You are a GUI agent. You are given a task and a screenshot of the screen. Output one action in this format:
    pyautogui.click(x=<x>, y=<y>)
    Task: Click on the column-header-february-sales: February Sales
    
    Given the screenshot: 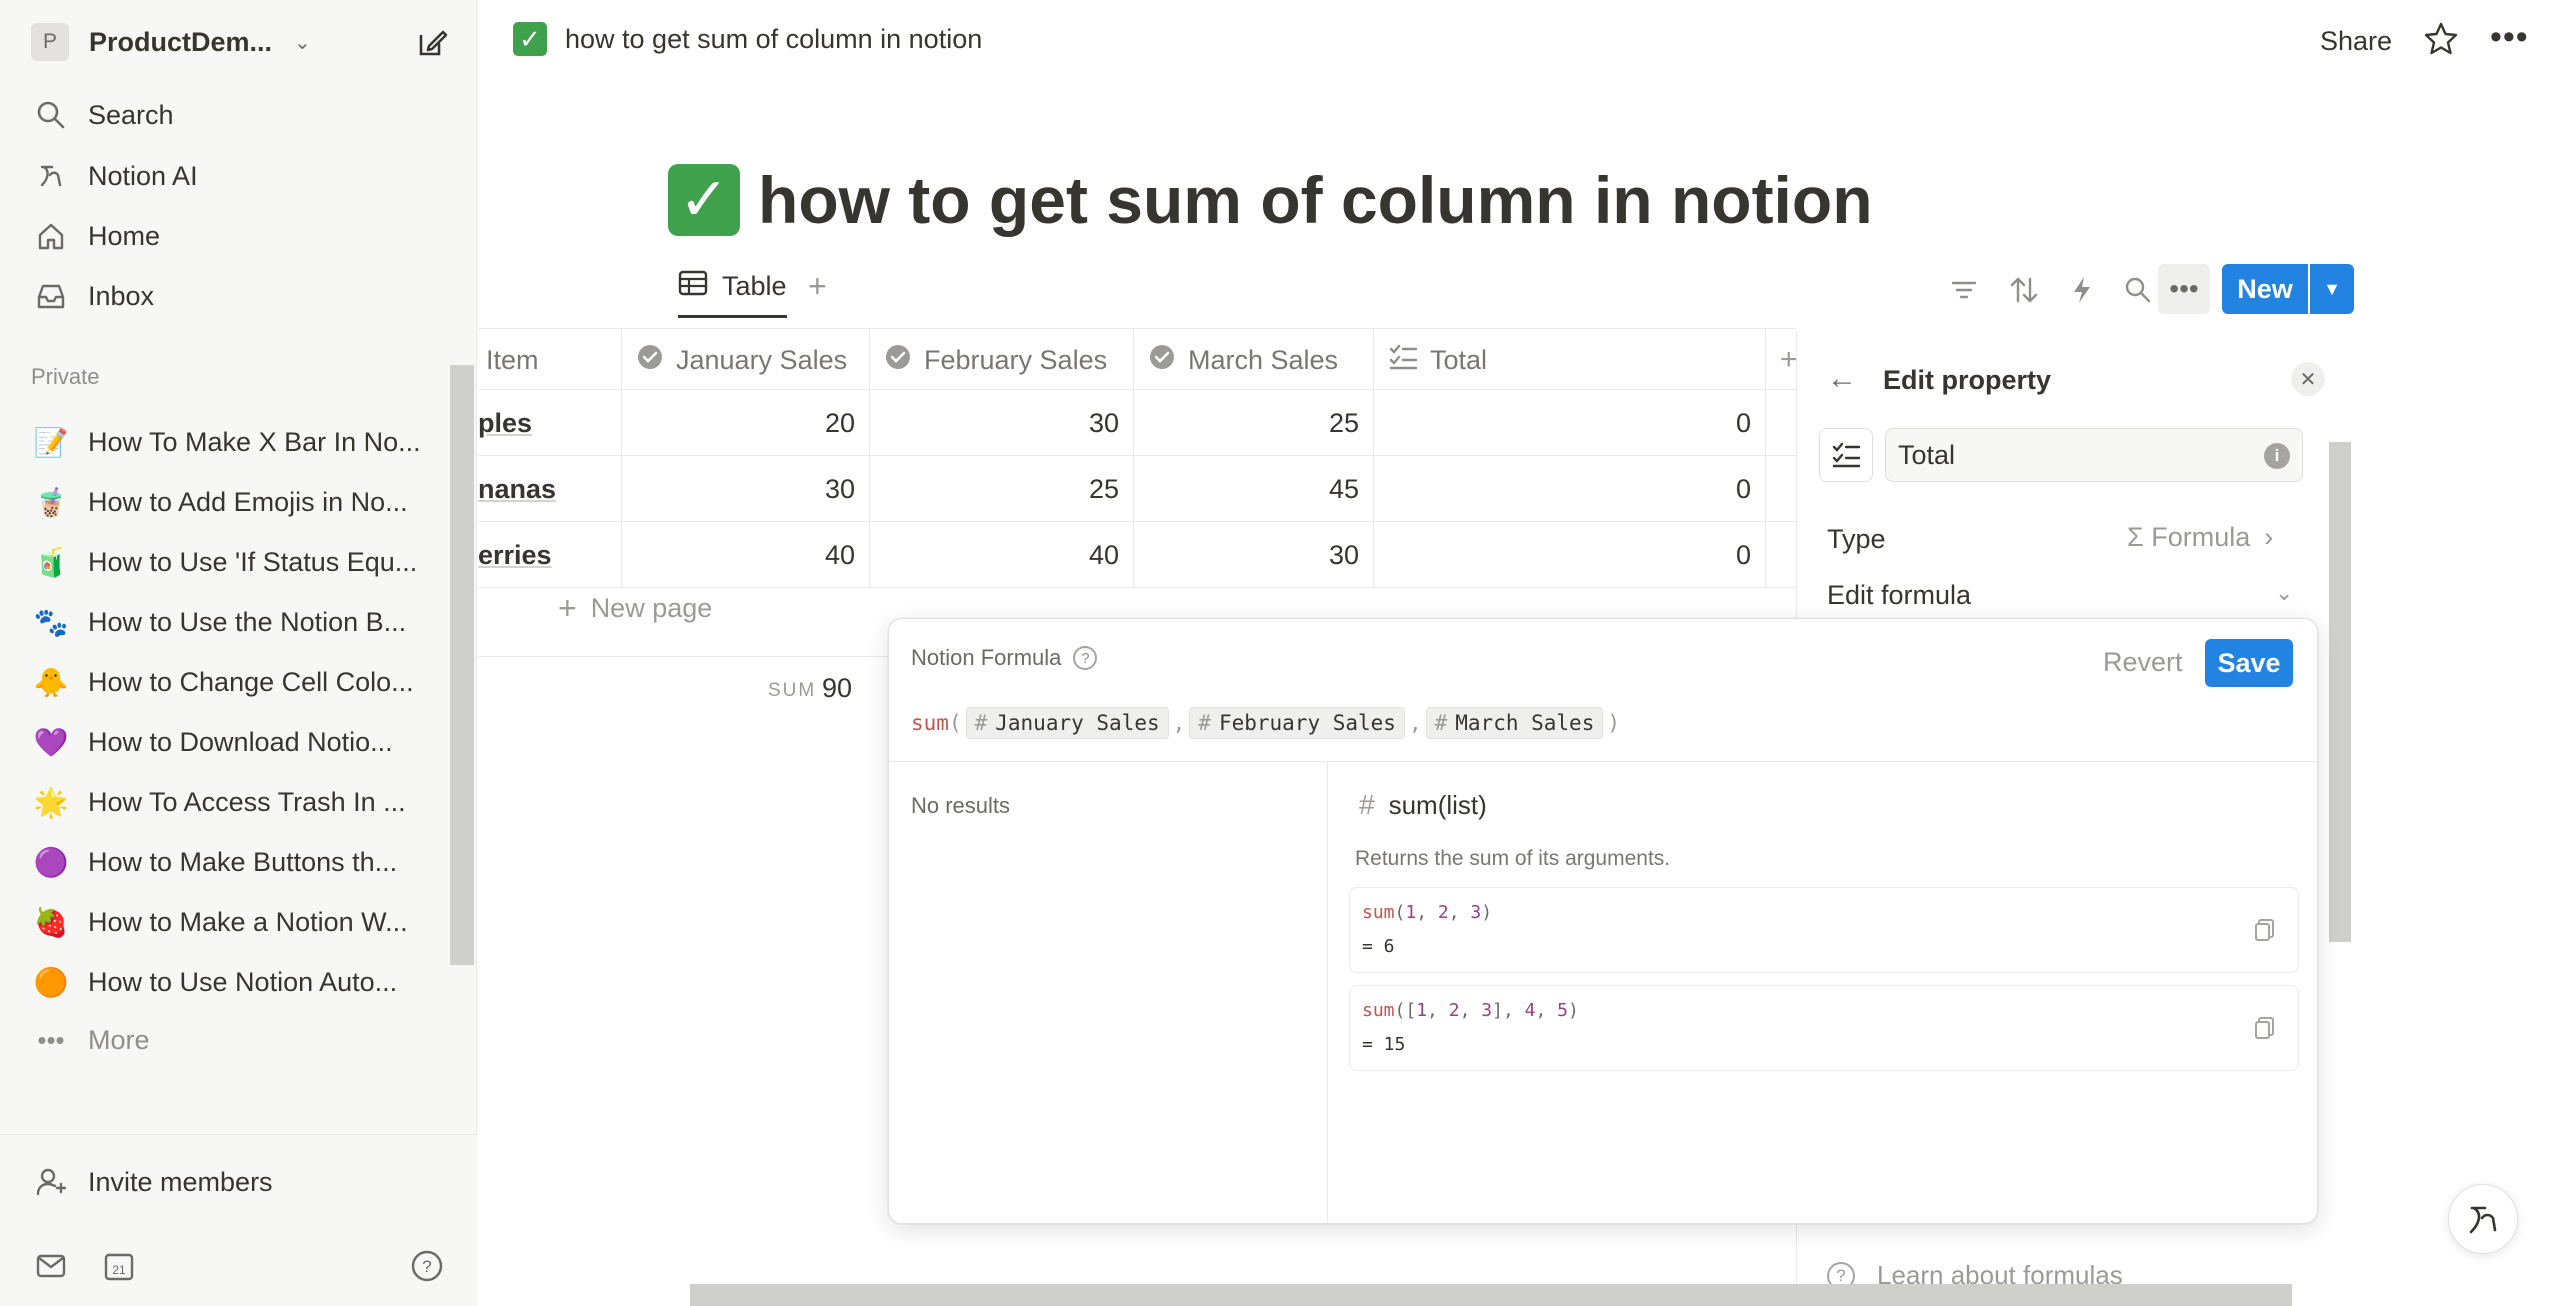 What is the action you would take?
    pyautogui.click(x=1002, y=360)
    